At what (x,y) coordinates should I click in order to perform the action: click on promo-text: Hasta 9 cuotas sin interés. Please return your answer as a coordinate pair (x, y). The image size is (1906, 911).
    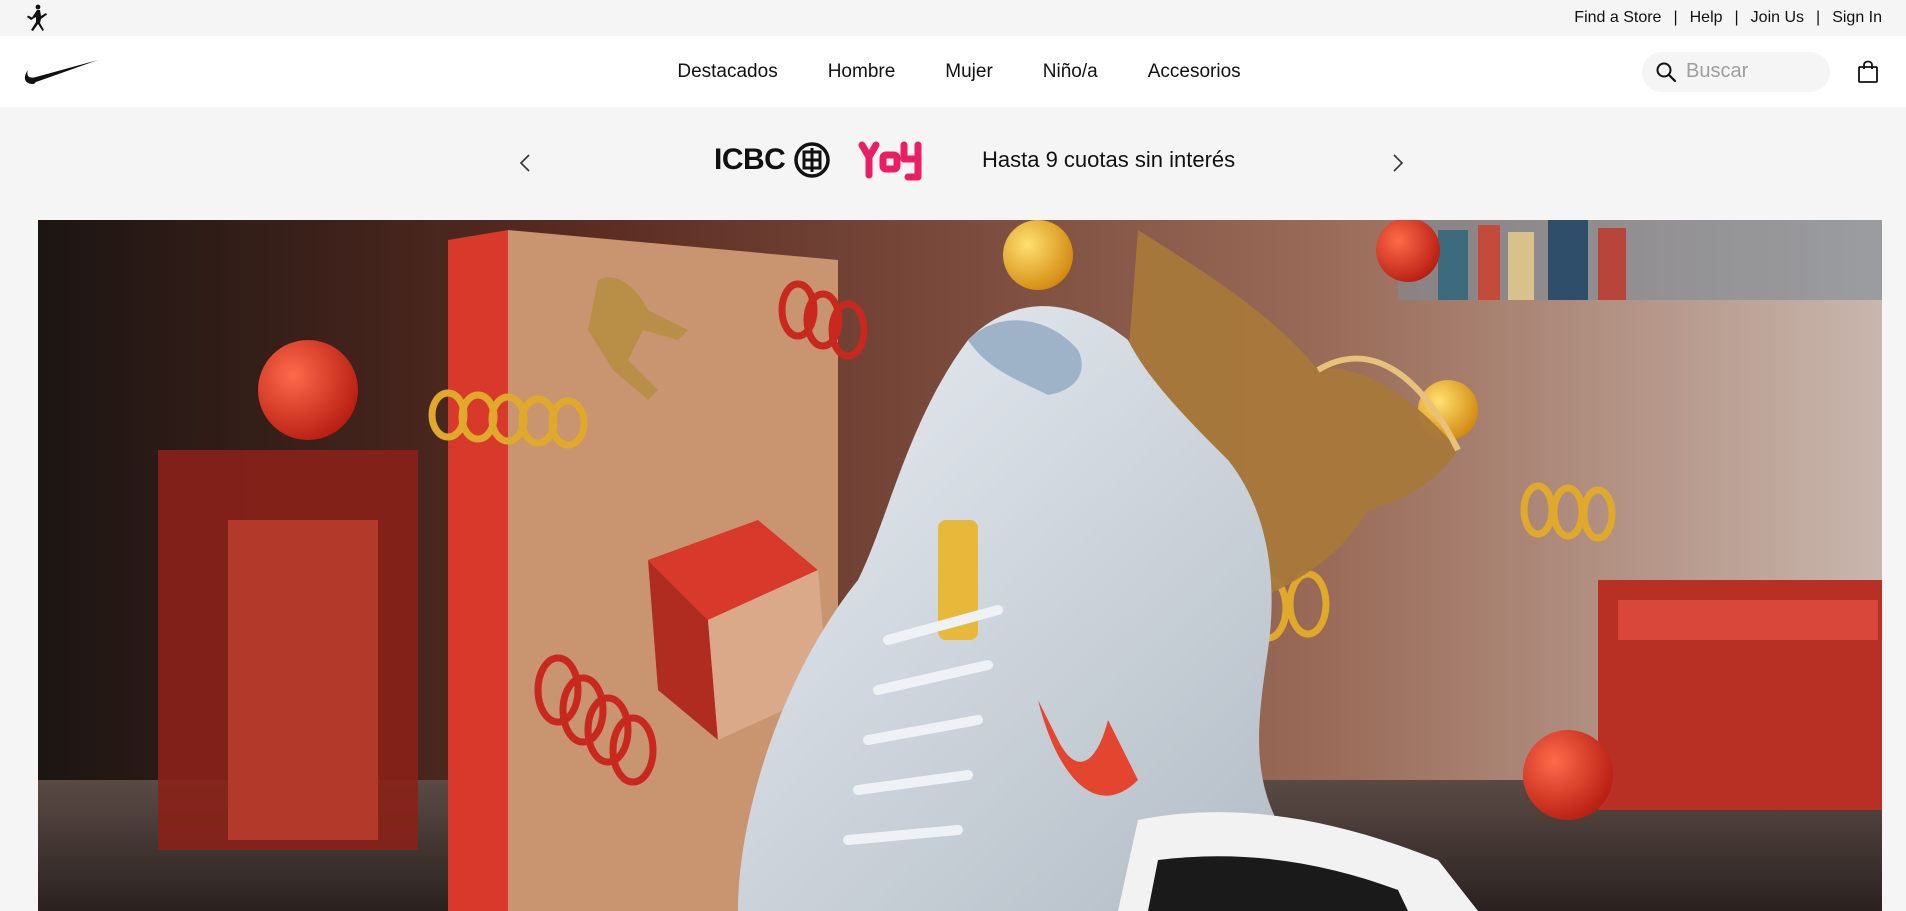
    Looking at the image, I should click on (1108, 160).